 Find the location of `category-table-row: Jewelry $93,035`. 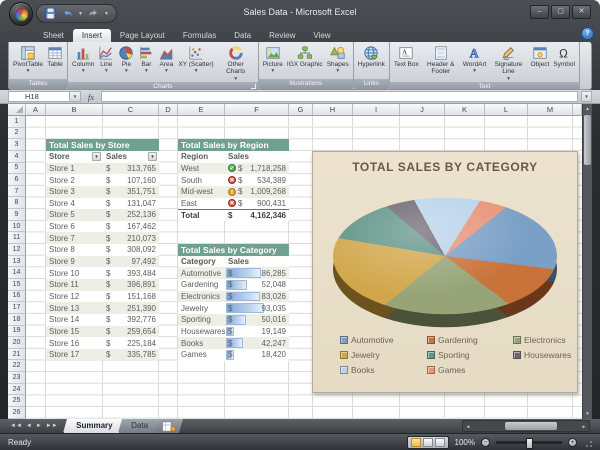

category-table-row: Jewelry $93,035 is located at coordinates (233, 308).